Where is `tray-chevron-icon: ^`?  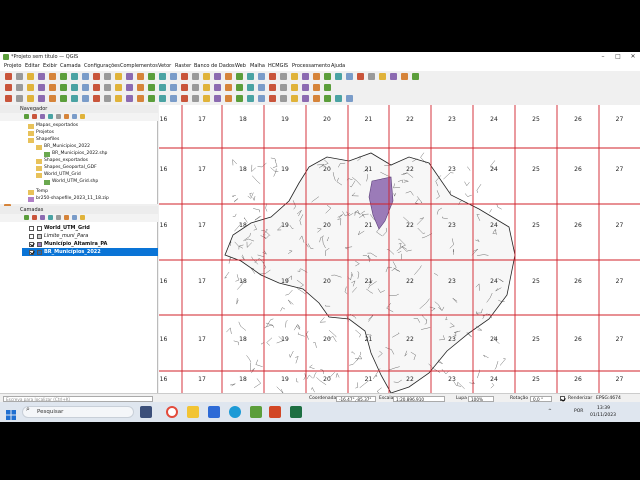 tray-chevron-icon: ^ is located at coordinates (550, 412).